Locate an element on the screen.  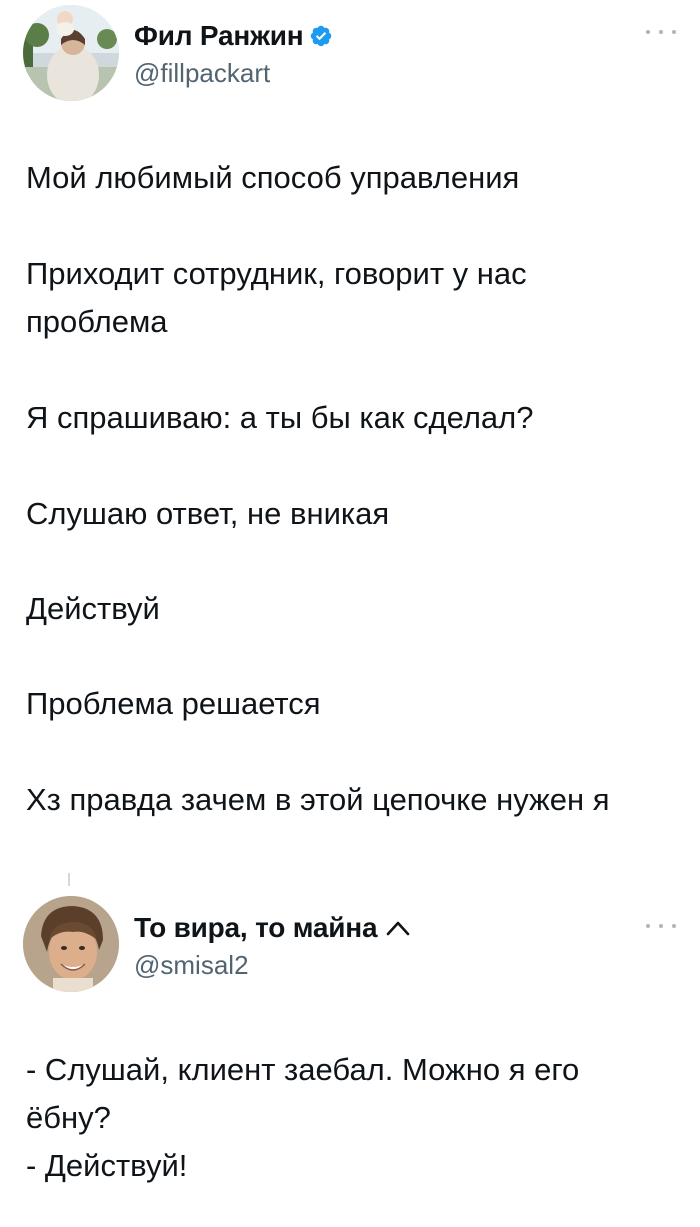
author-display-name: Фил Ранжин is located at coordinates (219, 36).